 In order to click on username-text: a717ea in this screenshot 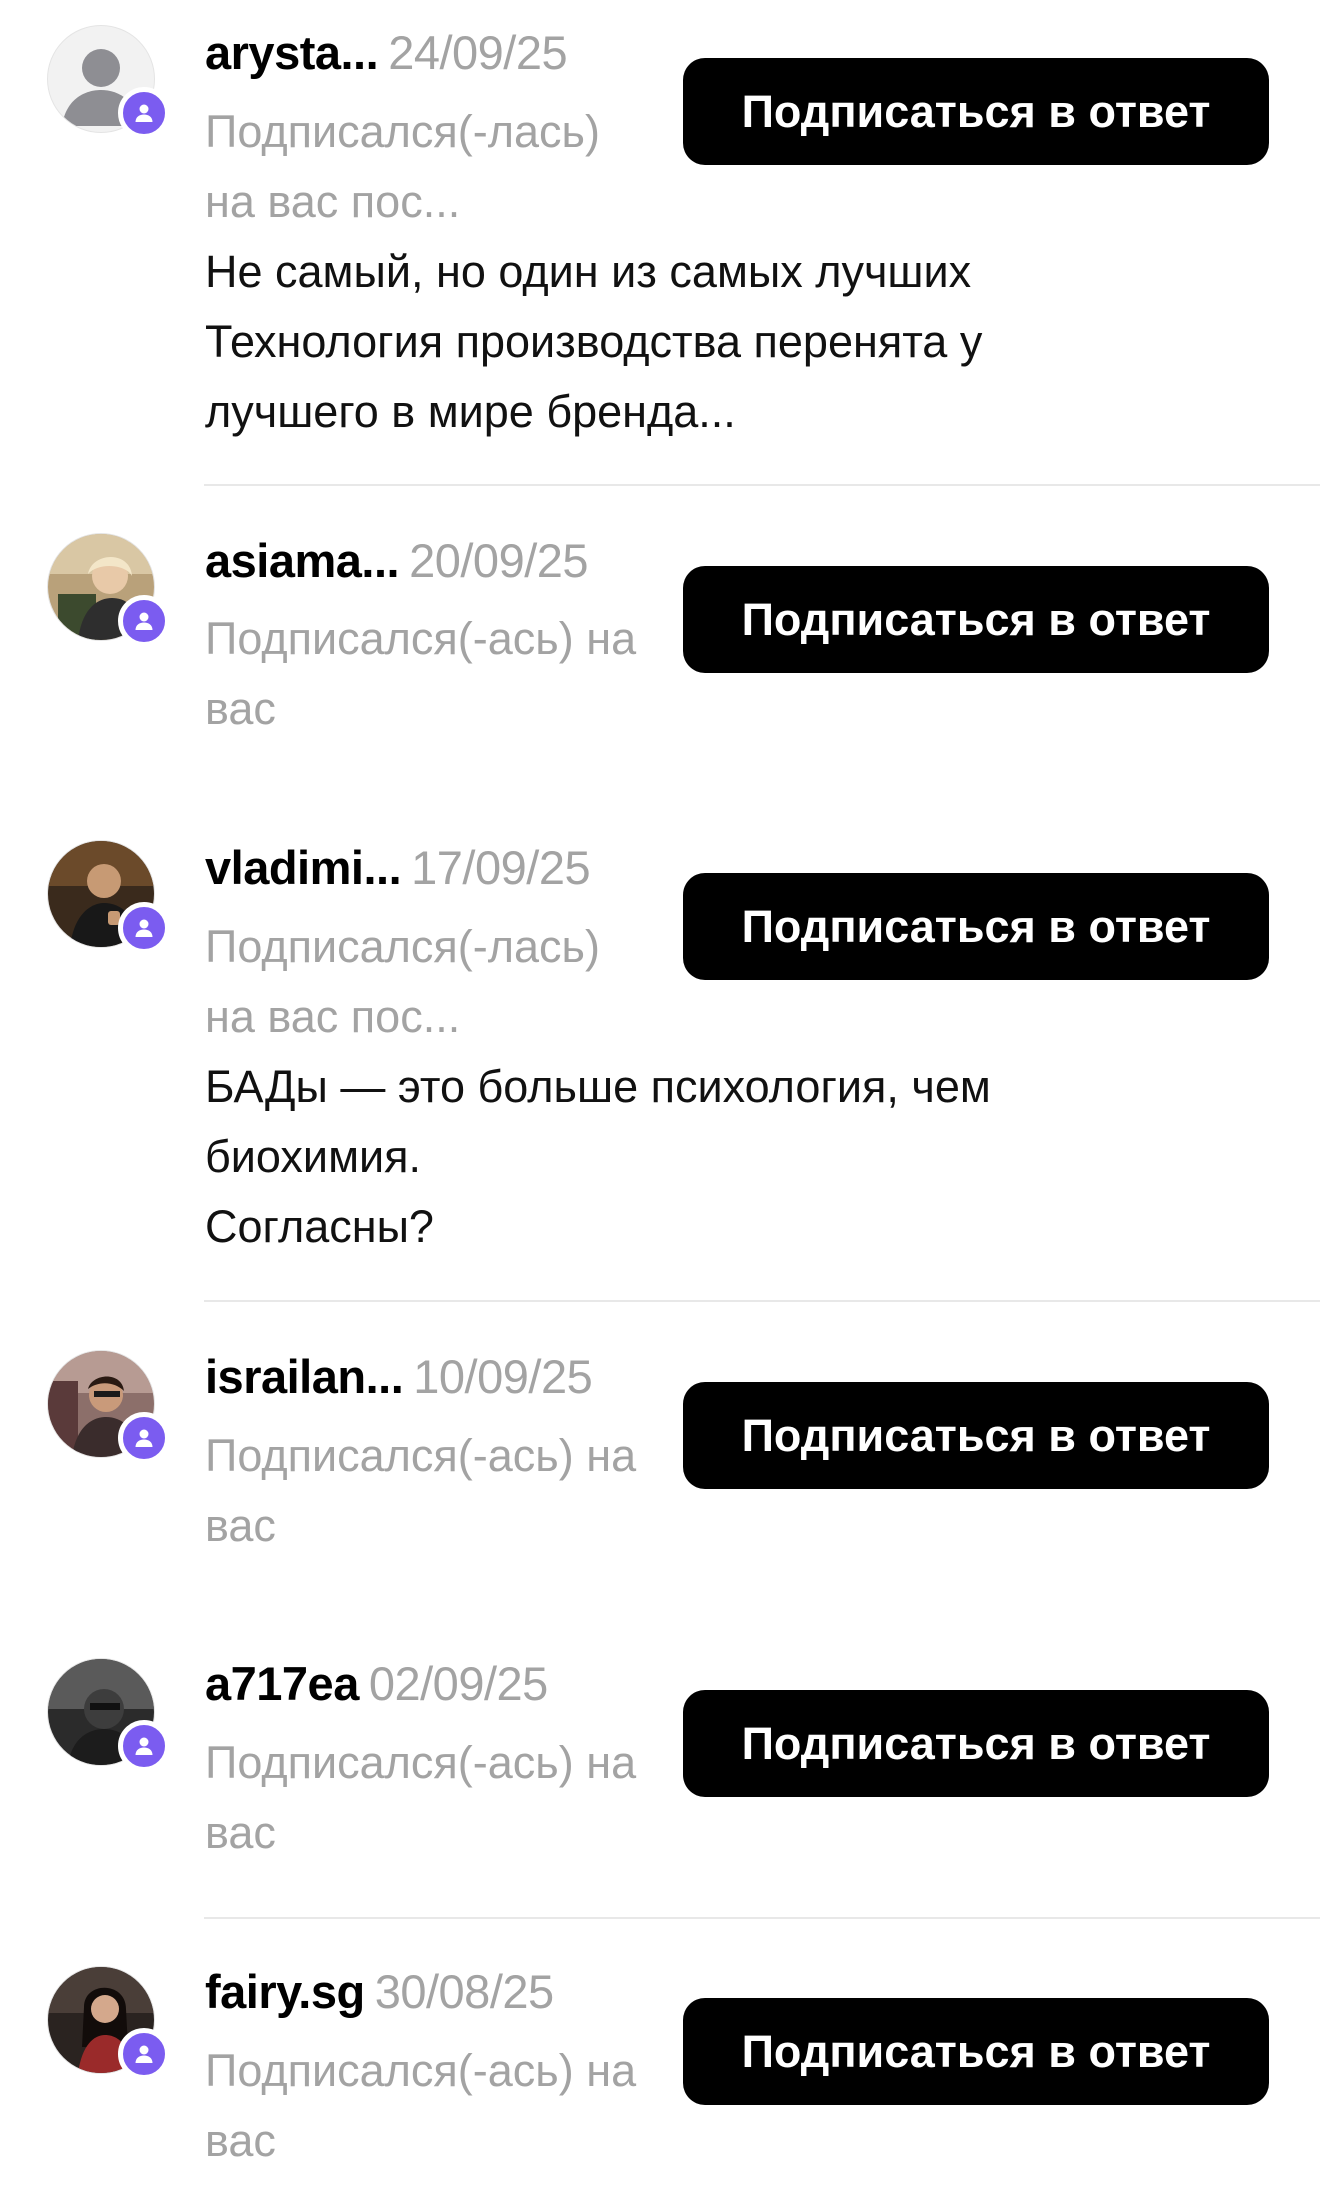, I will do `click(282, 1683)`.